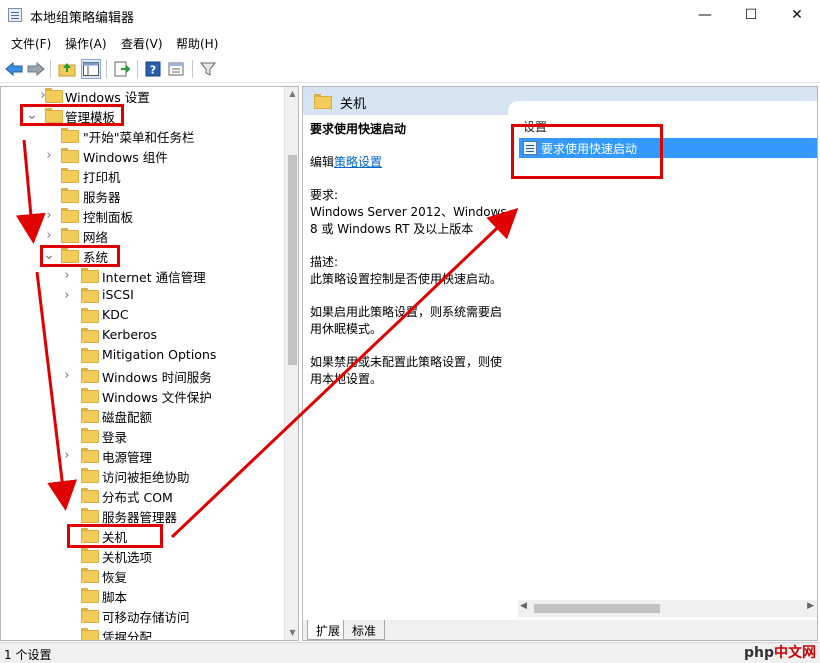 The width and height of the screenshot is (820, 663). I want to click on list-horizontal-scrollbar: ◀ ▶, so click(667, 608).